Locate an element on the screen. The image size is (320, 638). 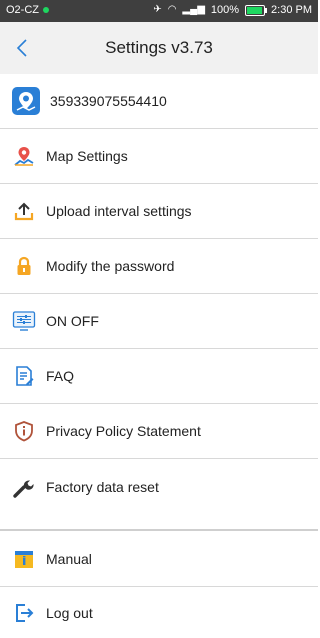
bluetooth-icon: ✈ is located at coordinates (157, 9).